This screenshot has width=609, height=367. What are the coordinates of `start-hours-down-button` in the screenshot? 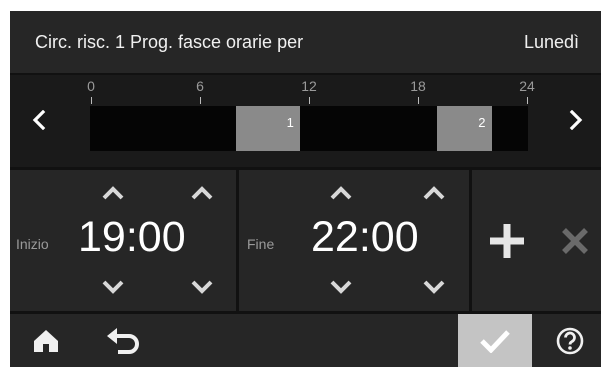 It's located at (113, 287).